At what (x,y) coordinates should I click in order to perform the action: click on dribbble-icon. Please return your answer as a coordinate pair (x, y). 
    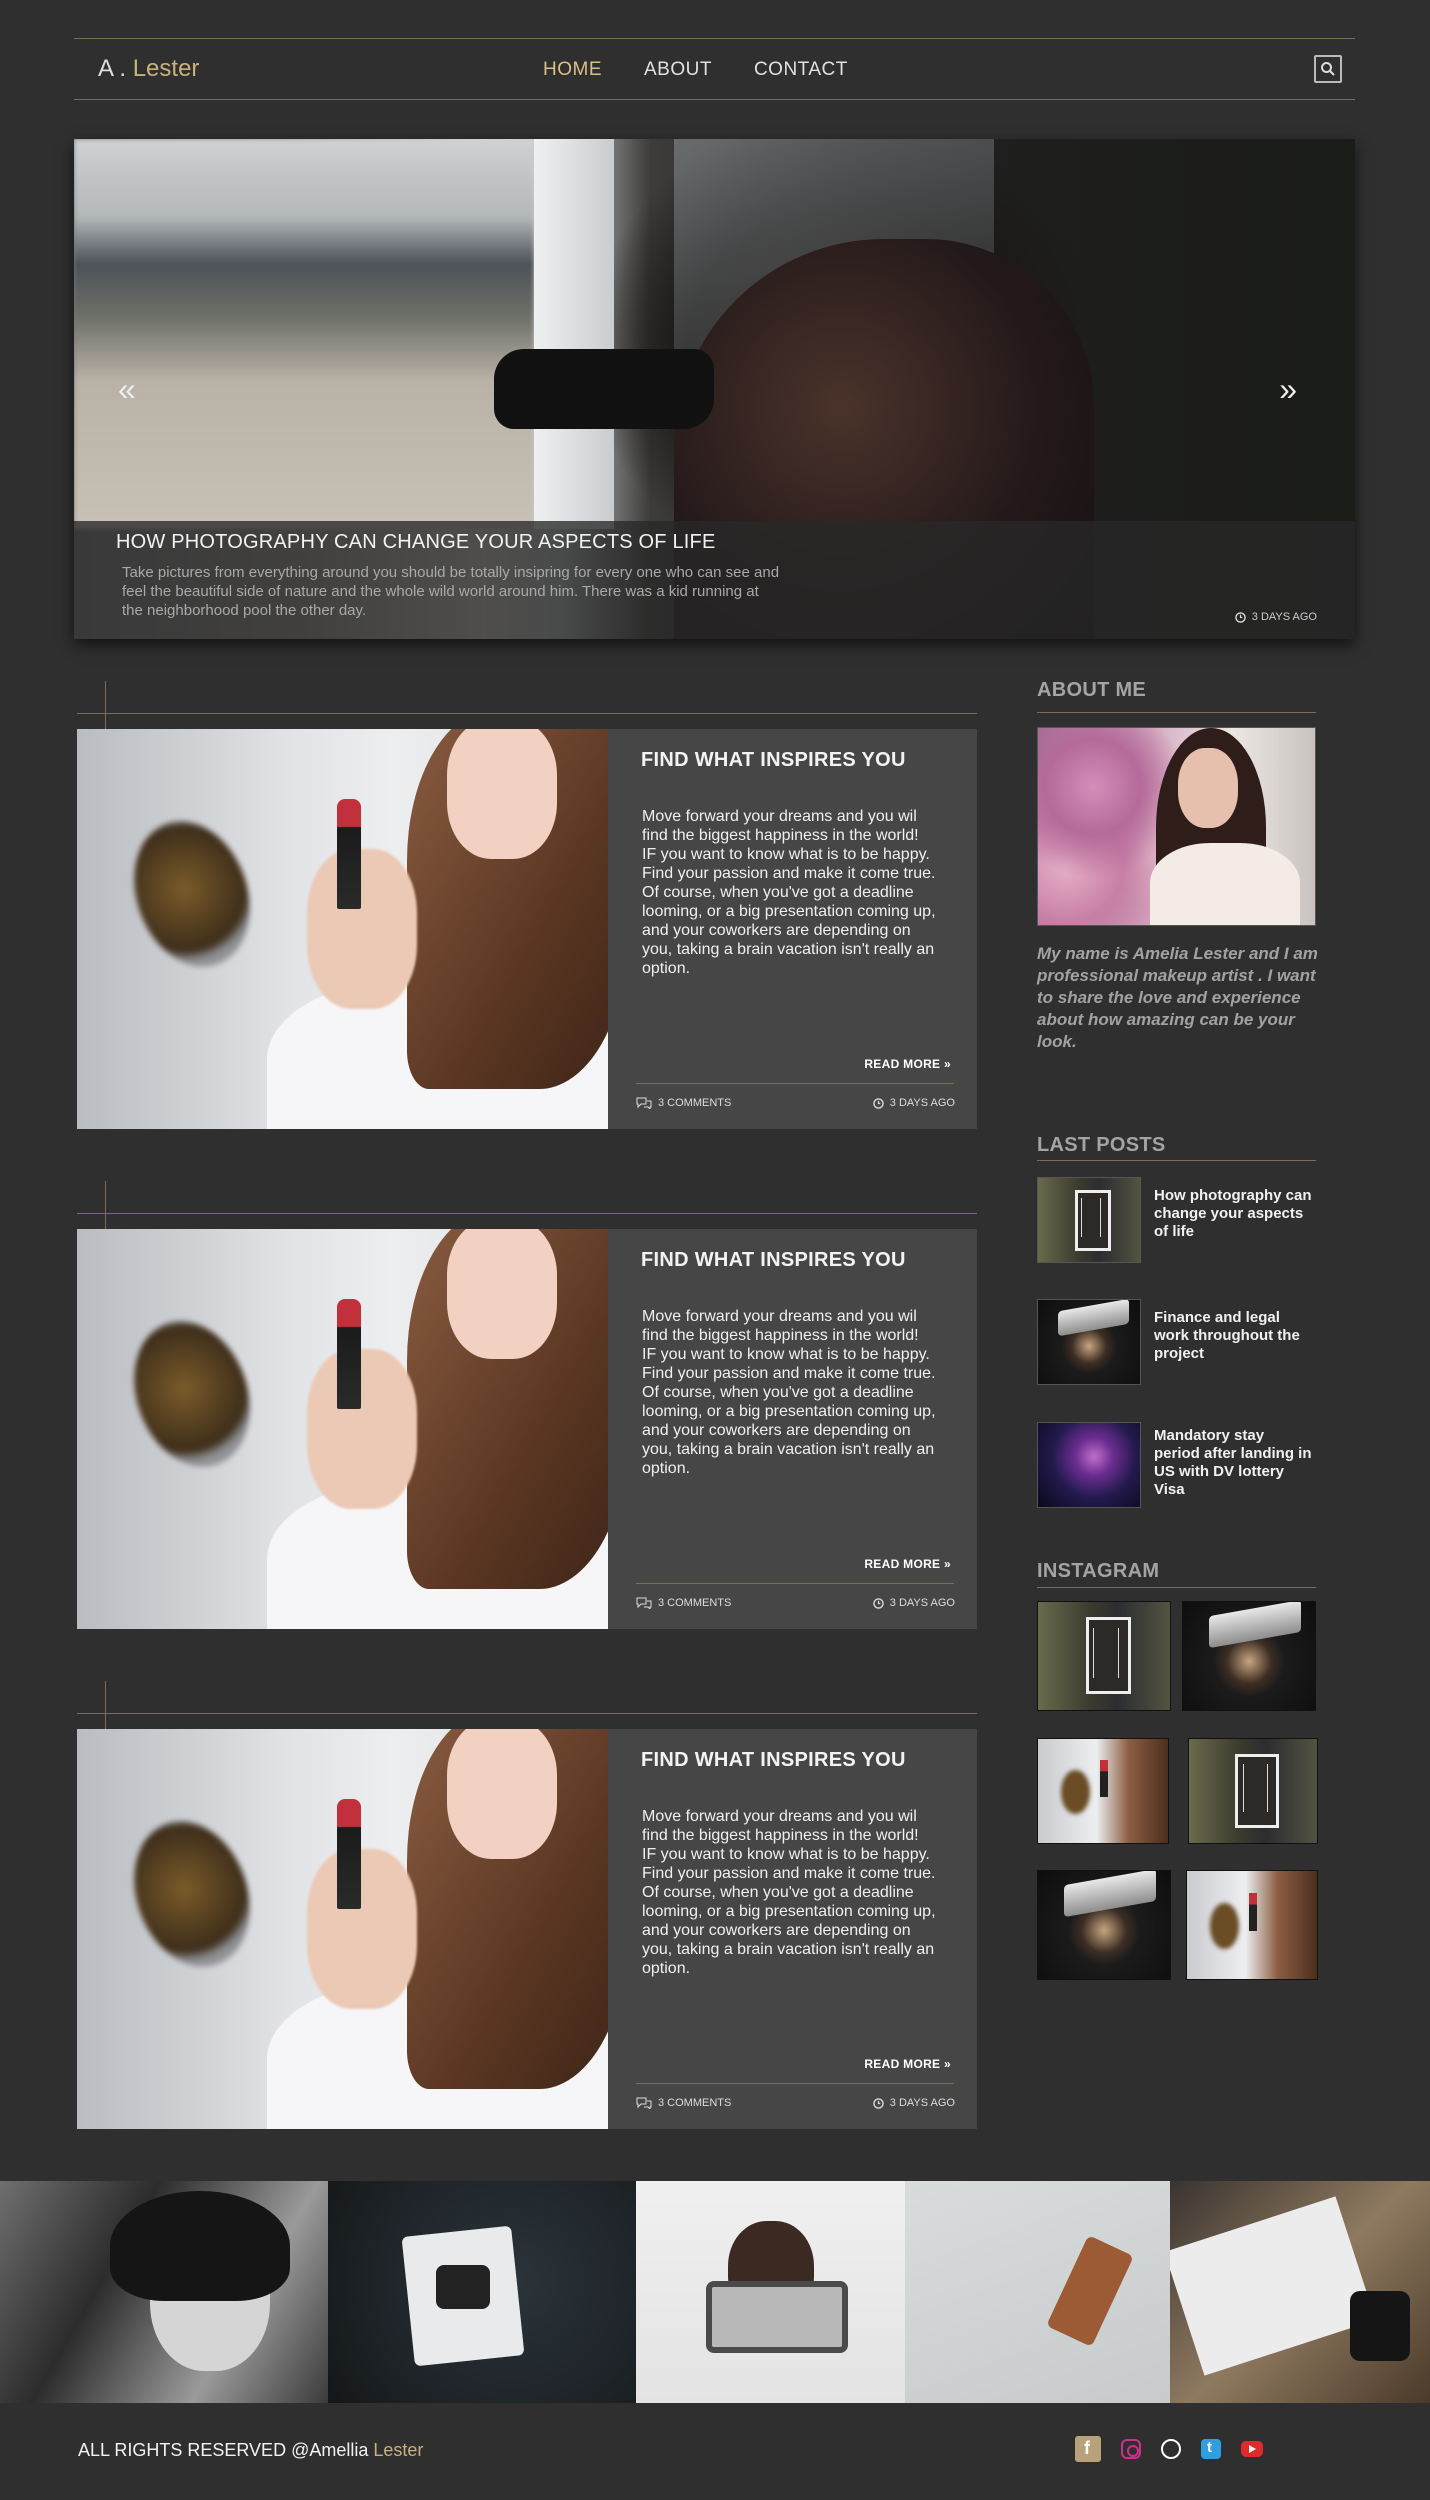
    Looking at the image, I should click on (1171, 2449).